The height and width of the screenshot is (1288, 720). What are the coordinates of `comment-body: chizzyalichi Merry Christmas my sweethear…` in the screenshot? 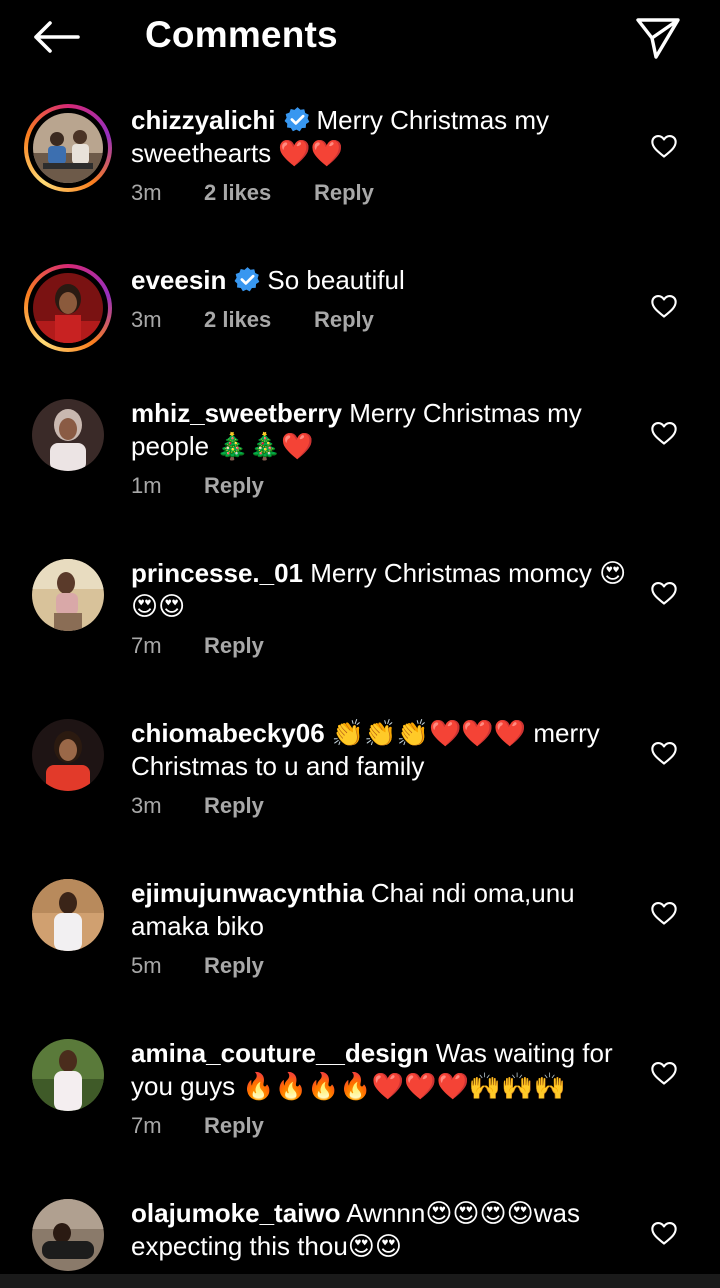 It's located at (381, 155).